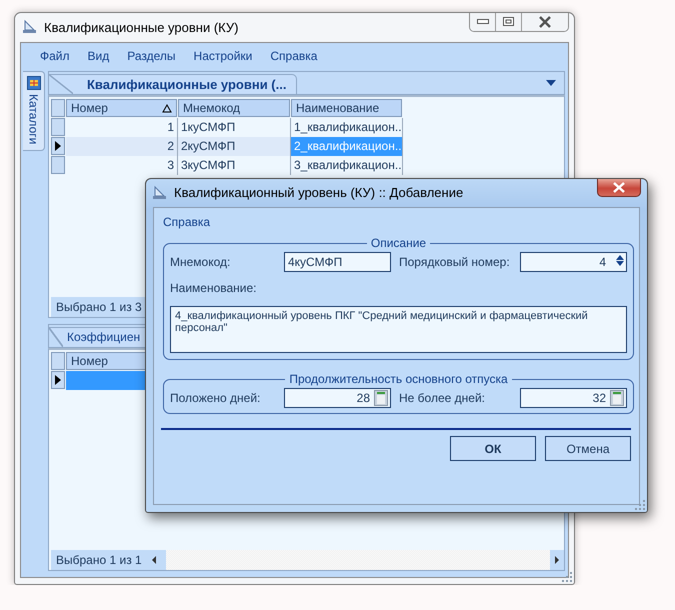 The height and width of the screenshot is (610, 675). I want to click on selection-count: Выбрано 1 из 3, so click(99, 307).